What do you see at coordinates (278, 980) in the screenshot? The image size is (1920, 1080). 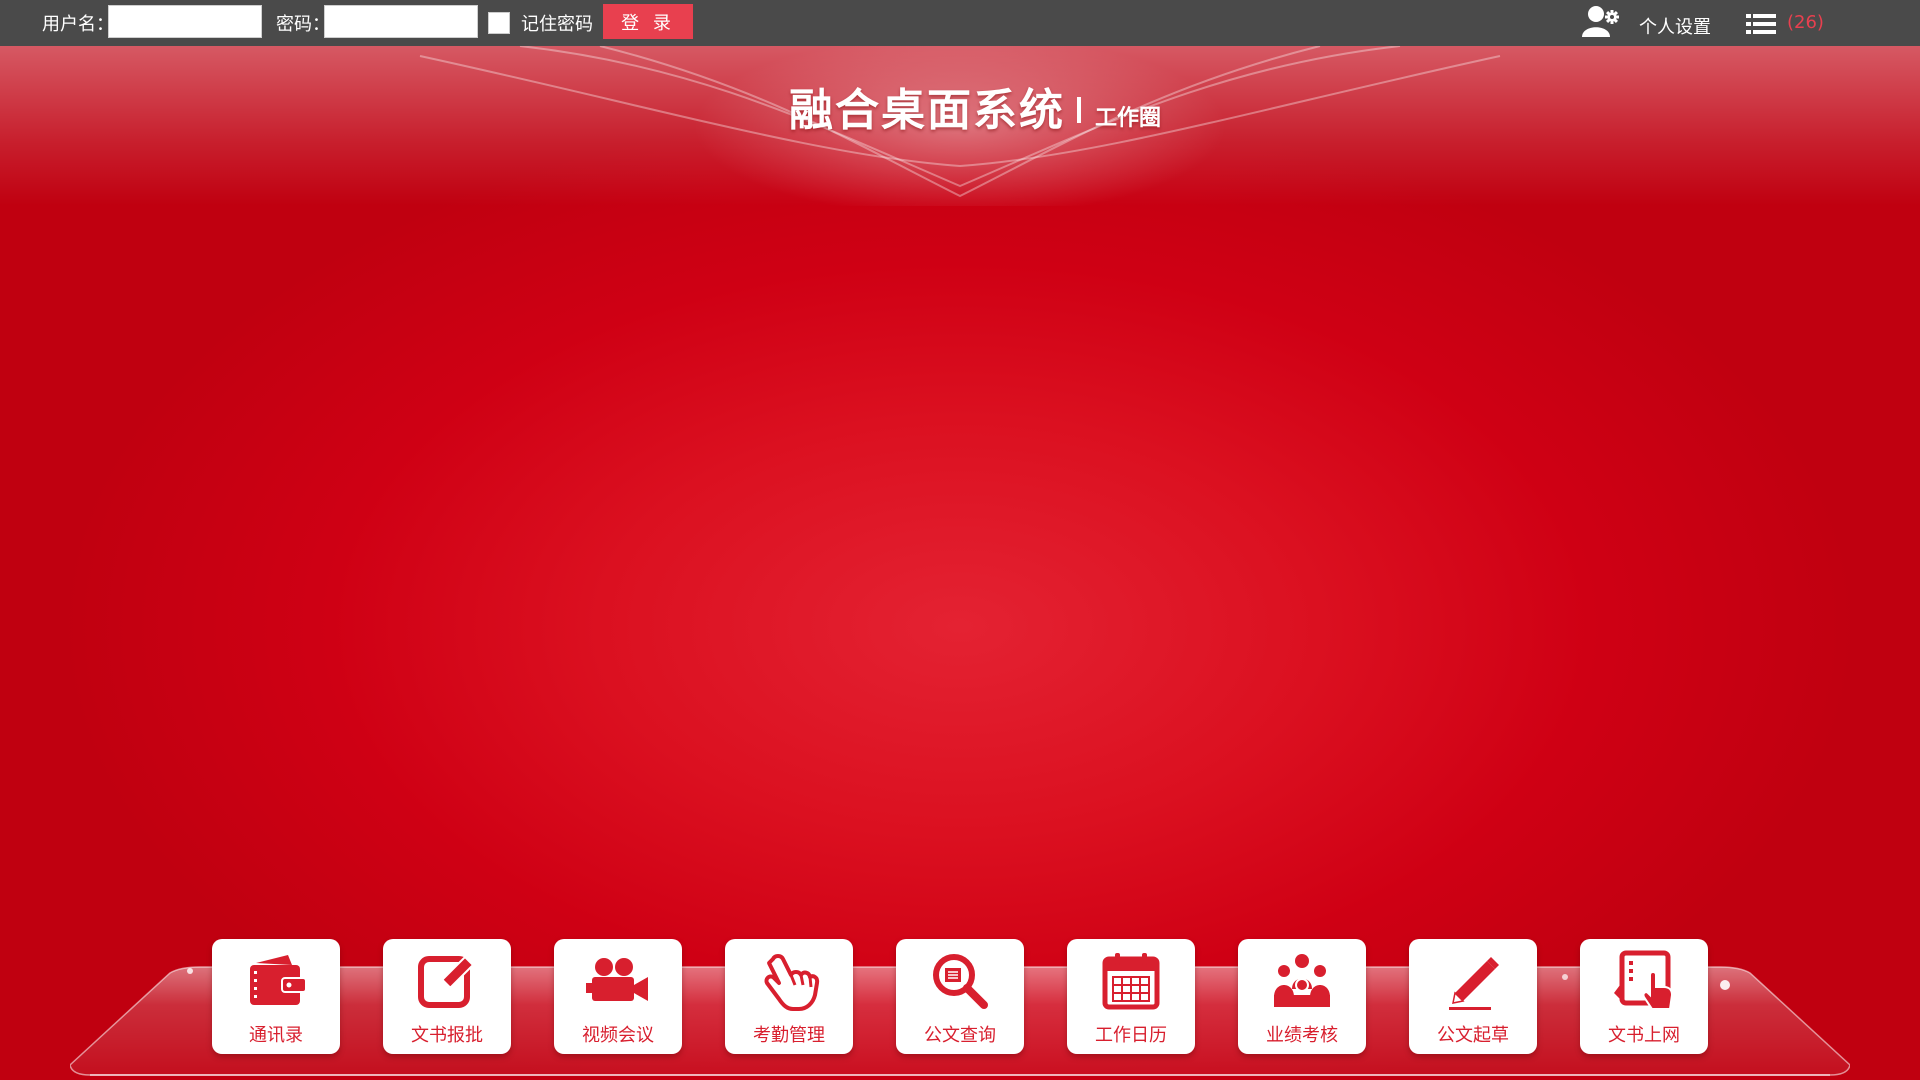 I see `wallet-icon` at bounding box center [278, 980].